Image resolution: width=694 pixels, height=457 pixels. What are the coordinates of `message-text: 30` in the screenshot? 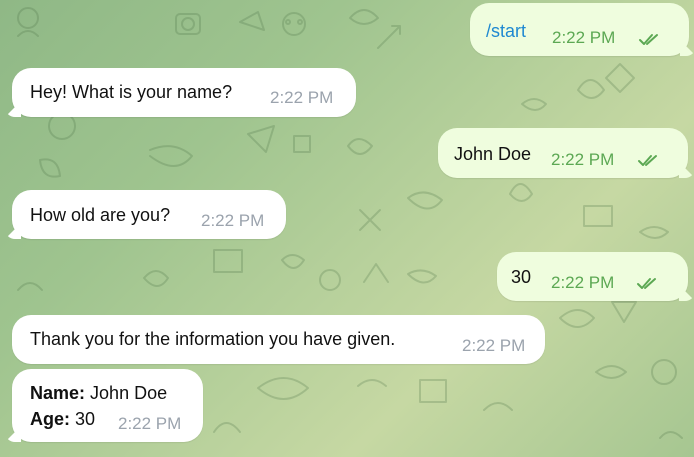 It's located at (521, 277).